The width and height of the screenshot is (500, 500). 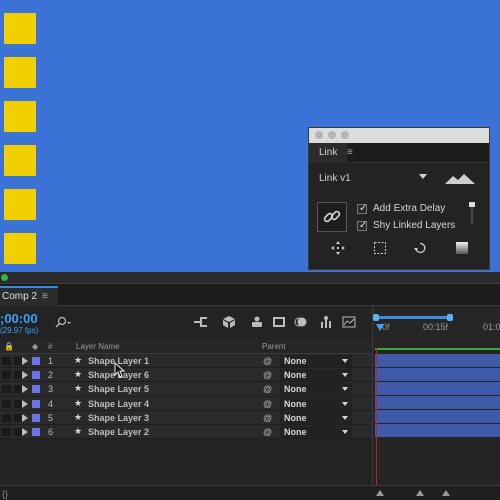 What do you see at coordinates (301, 322) in the screenshot?
I see `motion-blur-icon` at bounding box center [301, 322].